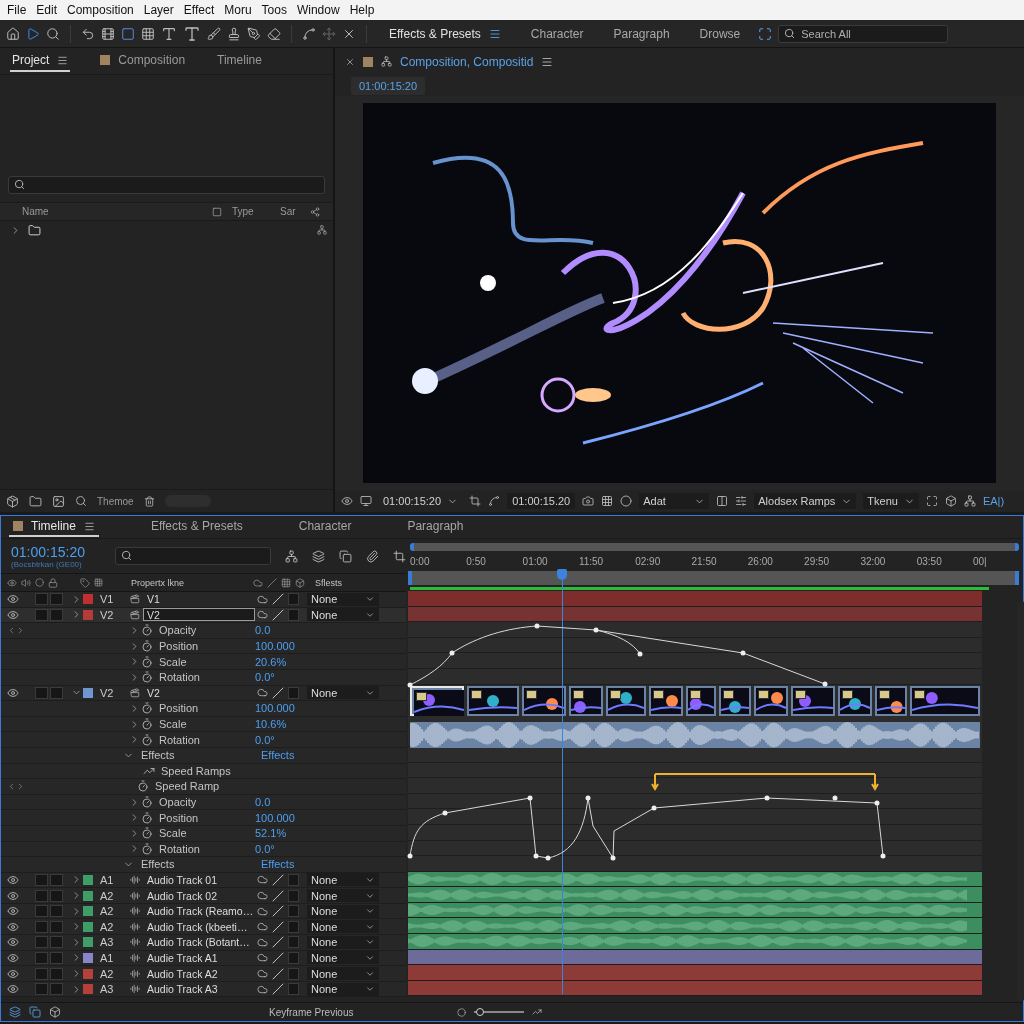 The height and width of the screenshot is (1024, 1024). I want to click on frame-info: (Bocsbtrkan (GE00), so click(47, 564).